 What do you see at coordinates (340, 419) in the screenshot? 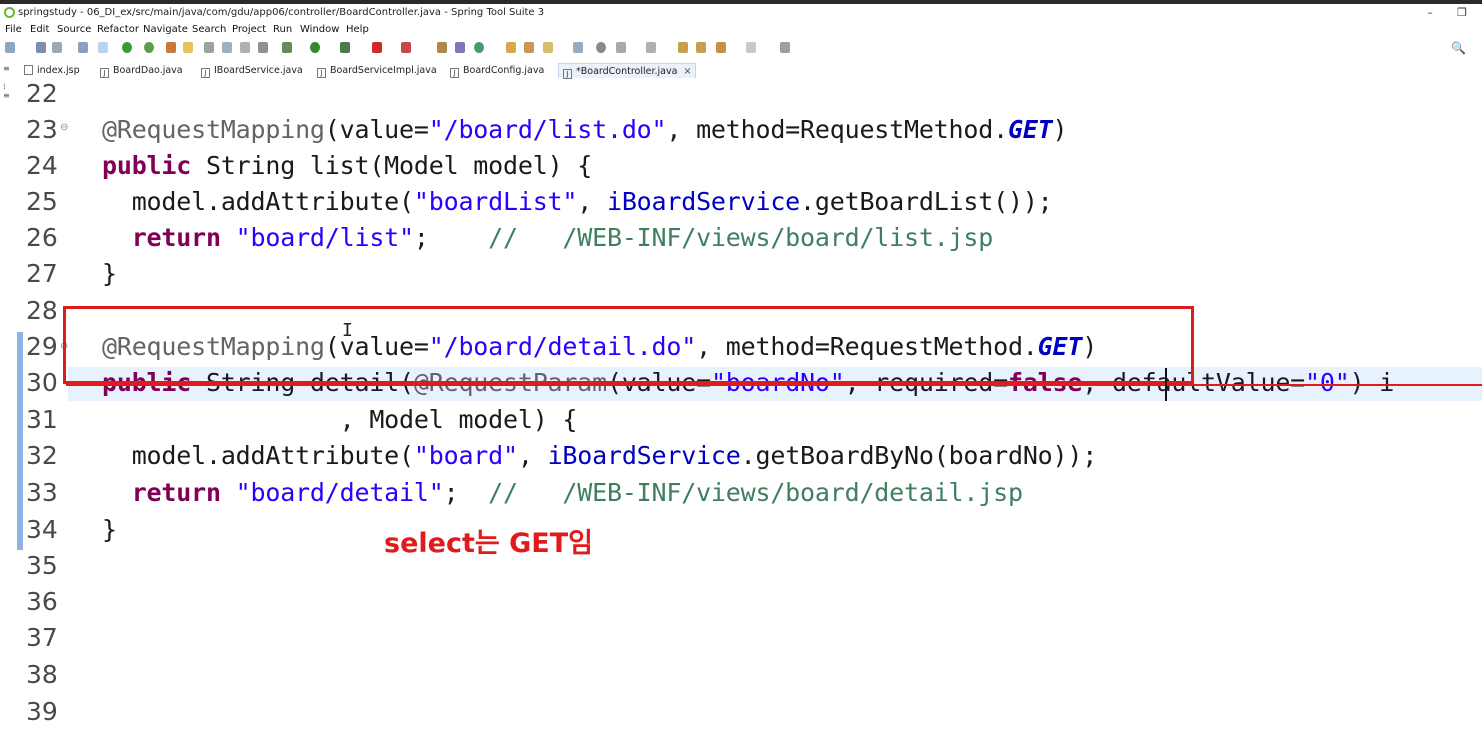
I see `code-line-31: , Model model) {` at bounding box center [340, 419].